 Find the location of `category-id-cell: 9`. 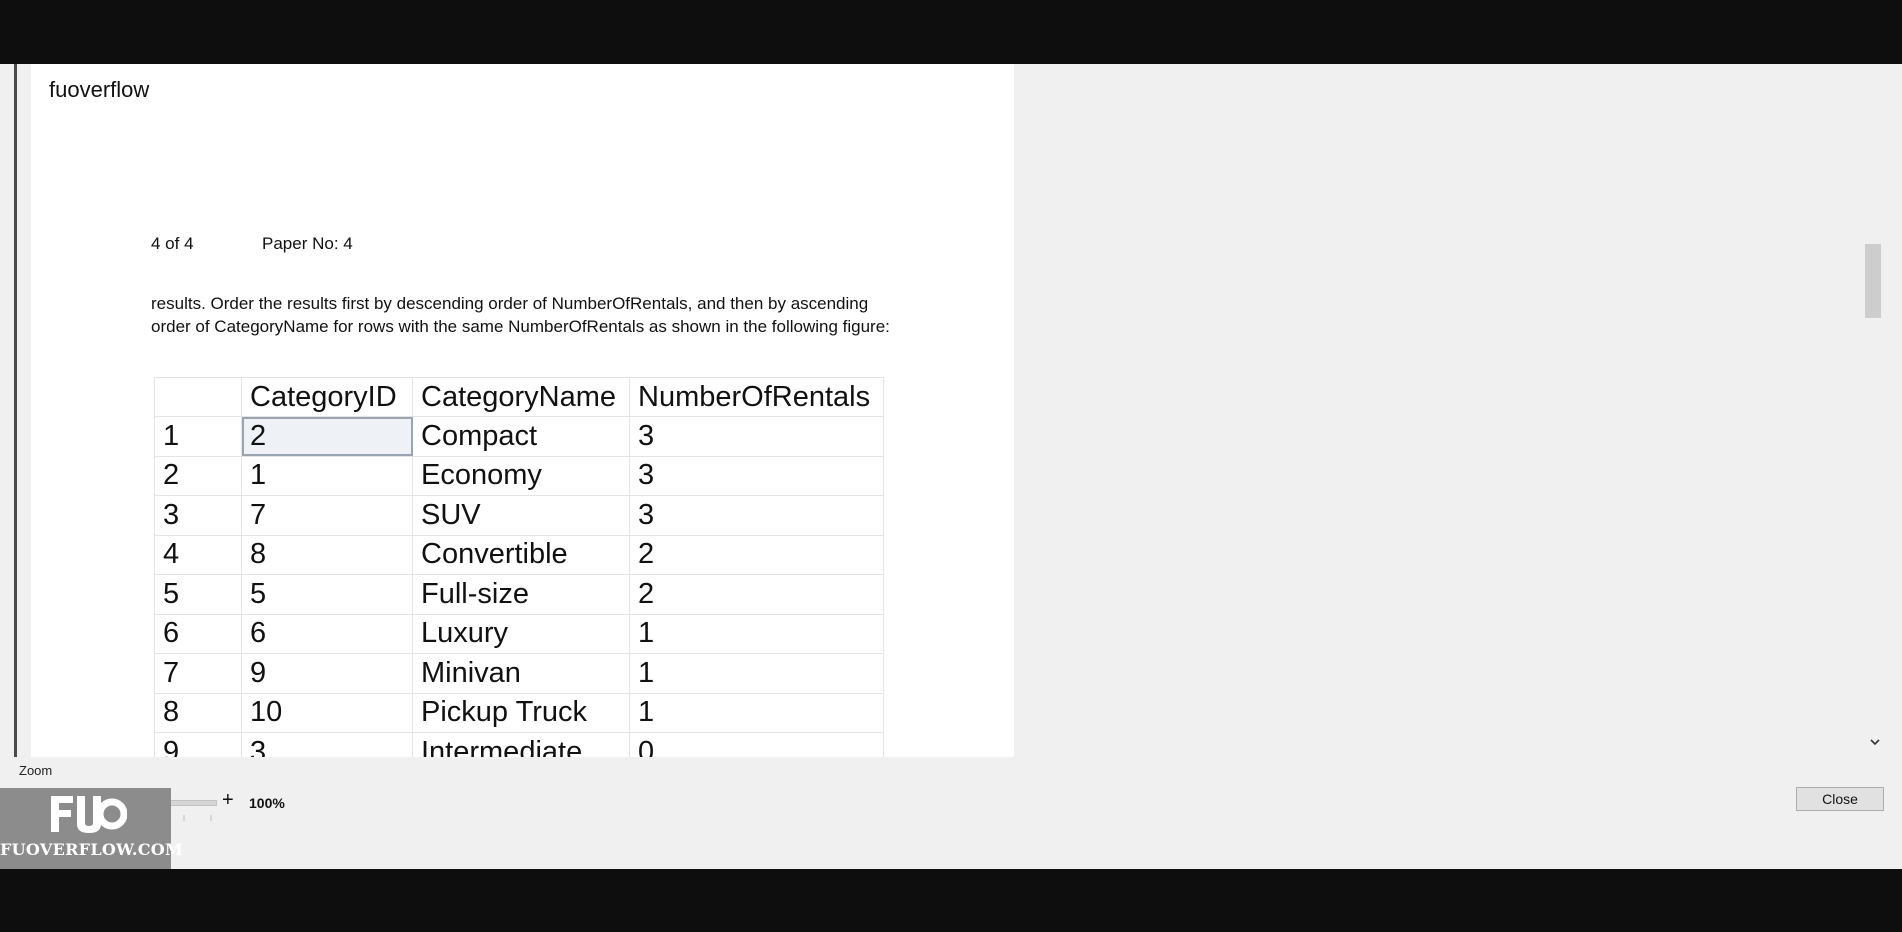

category-id-cell: 9 is located at coordinates (327, 673).